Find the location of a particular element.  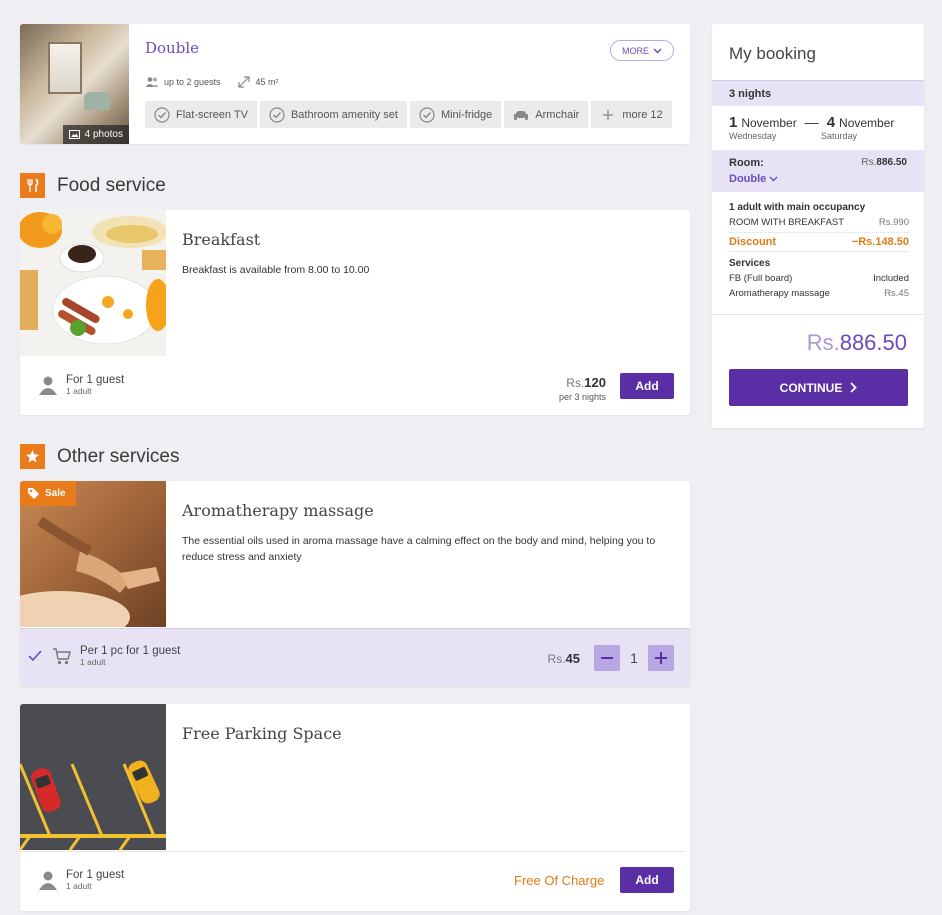

increment-button is located at coordinates (661, 658).